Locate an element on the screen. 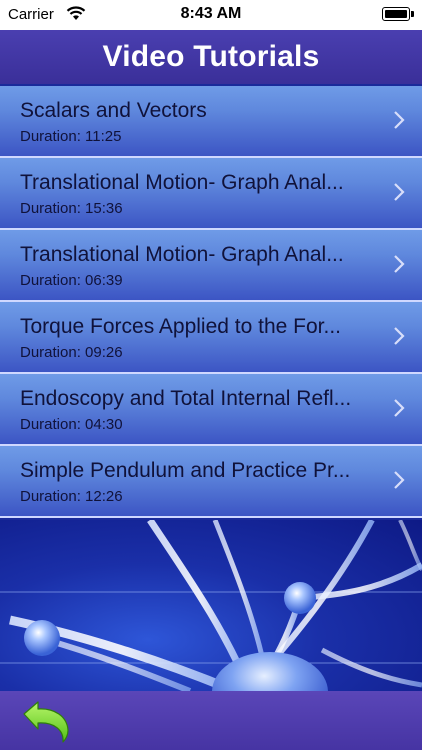 The width and height of the screenshot is (422, 750). video-title: Scalars and Vectors is located at coordinates (113, 110).